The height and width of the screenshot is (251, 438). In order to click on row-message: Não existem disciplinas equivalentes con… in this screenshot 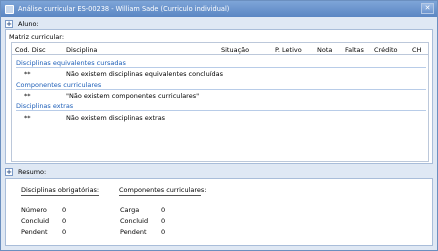, I will do `click(145, 74)`.